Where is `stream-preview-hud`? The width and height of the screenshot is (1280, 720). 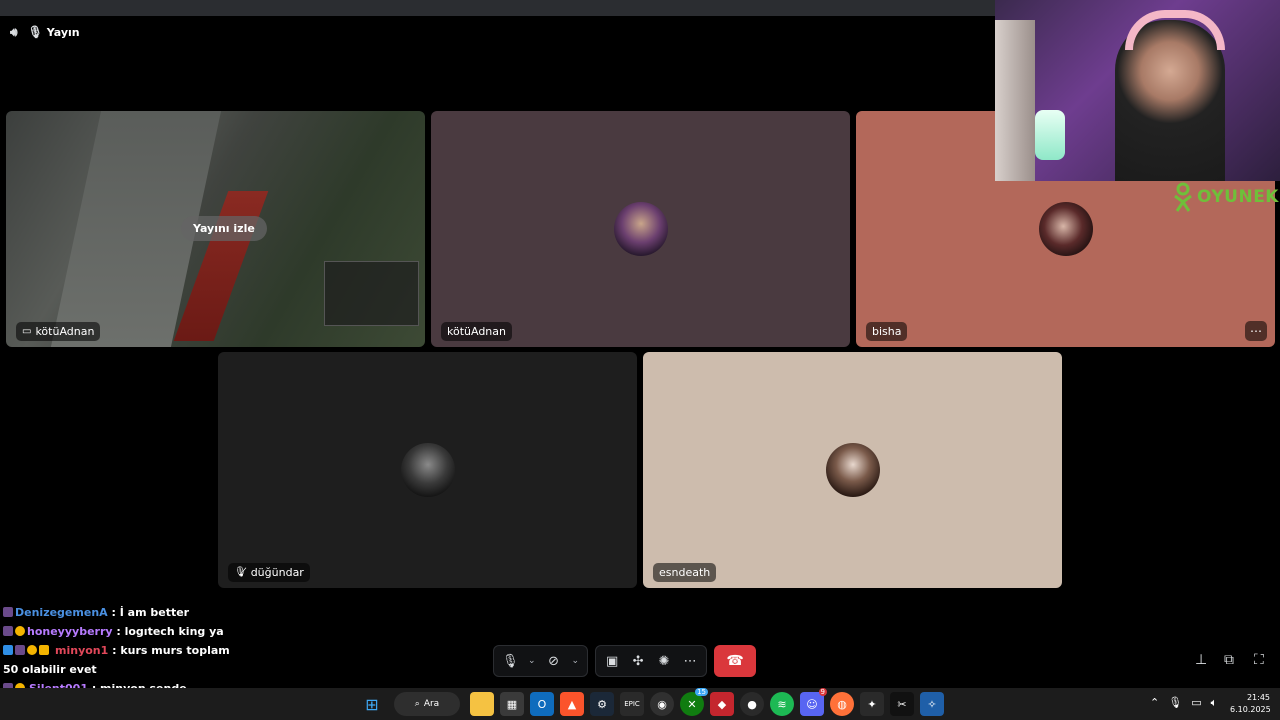 stream-preview-hud is located at coordinates (371, 293).